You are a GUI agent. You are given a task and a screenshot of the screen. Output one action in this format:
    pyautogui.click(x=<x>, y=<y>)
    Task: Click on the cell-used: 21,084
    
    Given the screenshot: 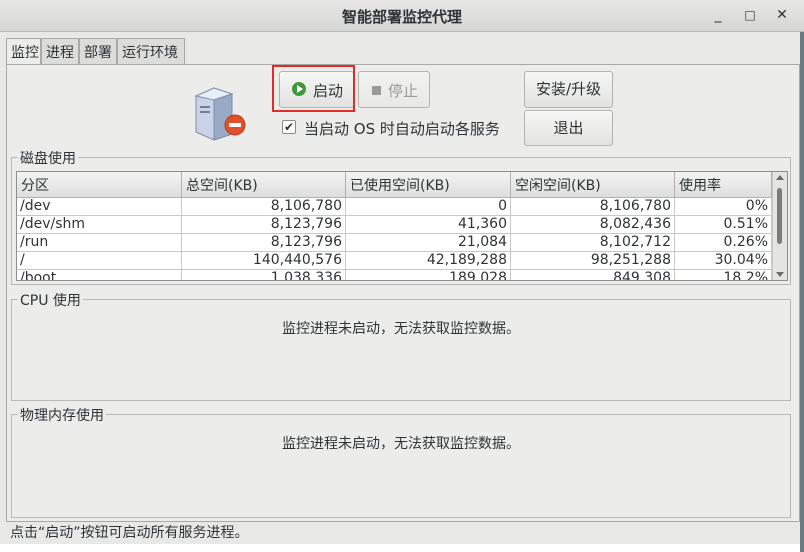 What is the action you would take?
    pyautogui.click(x=428, y=243)
    